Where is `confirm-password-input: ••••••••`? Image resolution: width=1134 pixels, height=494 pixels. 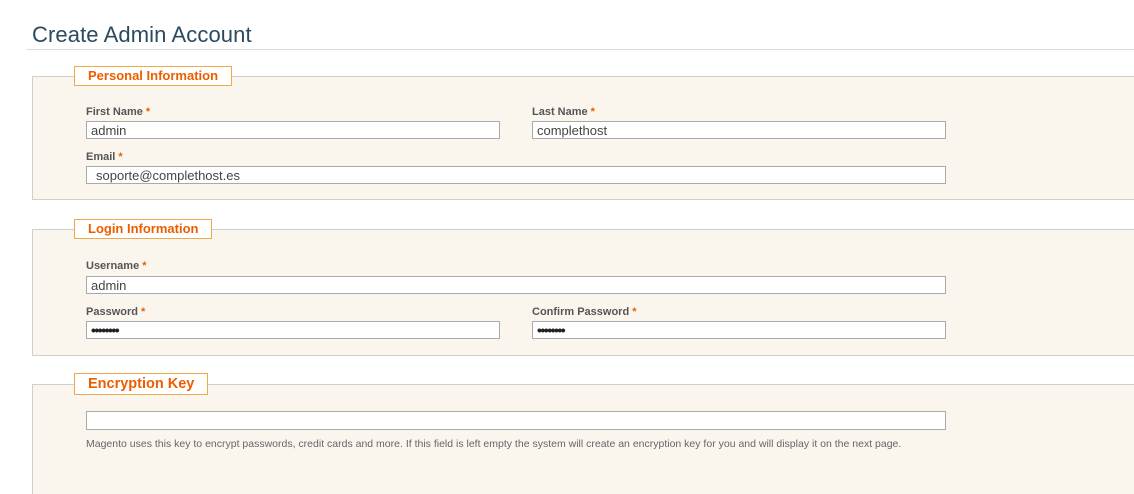
confirm-password-input: •••••••• is located at coordinates (739, 330).